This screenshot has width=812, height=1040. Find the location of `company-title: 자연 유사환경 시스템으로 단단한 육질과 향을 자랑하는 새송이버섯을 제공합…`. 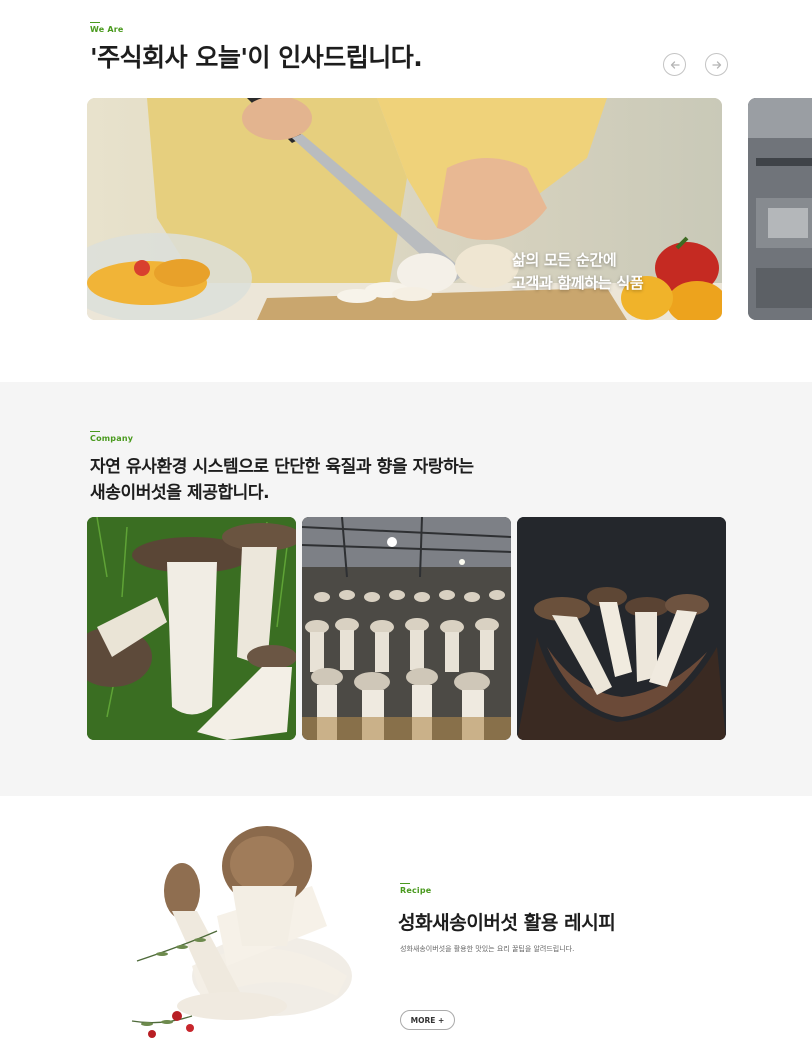

company-title: 자연 유사환경 시스템으로 단단한 육질과 향을 자랑하는 새송이버섯을 제공합… is located at coordinates (282, 480).